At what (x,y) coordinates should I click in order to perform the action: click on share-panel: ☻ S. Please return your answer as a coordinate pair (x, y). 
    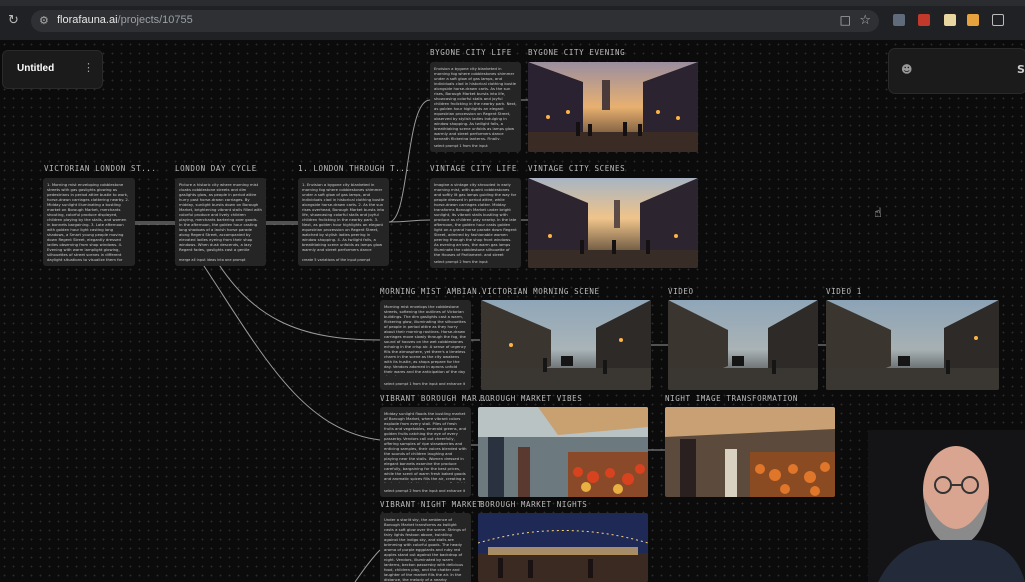
    Looking at the image, I should click on (956, 71).